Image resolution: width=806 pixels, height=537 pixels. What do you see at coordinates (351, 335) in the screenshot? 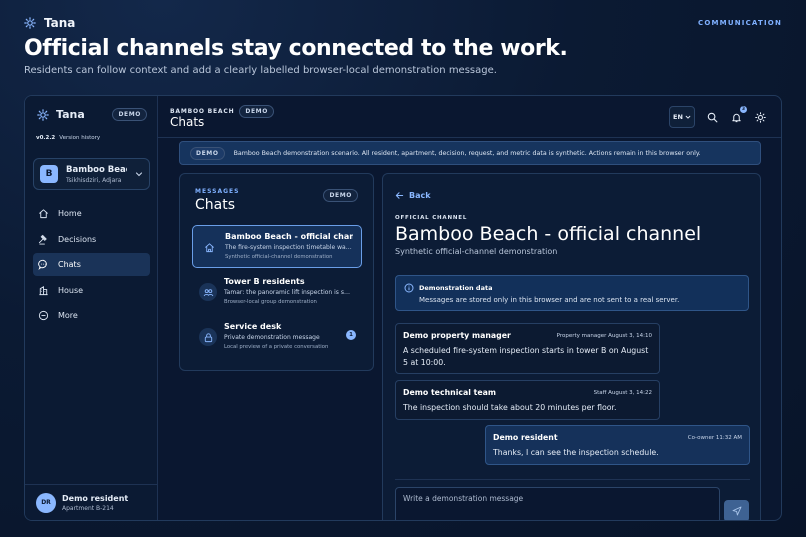
I see `unread-badge: 1` at bounding box center [351, 335].